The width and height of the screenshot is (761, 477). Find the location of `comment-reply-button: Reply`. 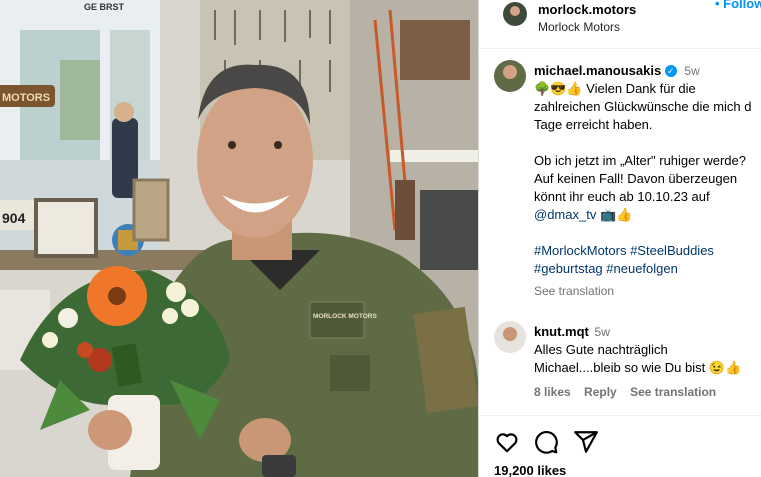

comment-reply-button: Reply is located at coordinates (600, 392).